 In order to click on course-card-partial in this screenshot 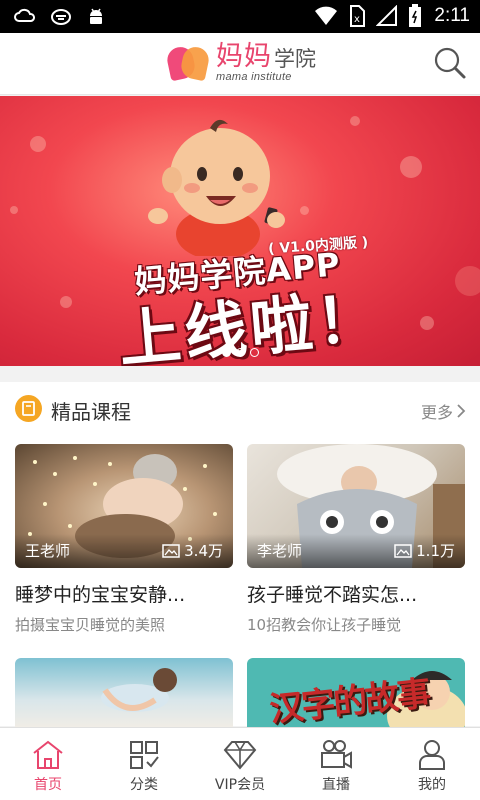, I will do `click(124, 693)`.